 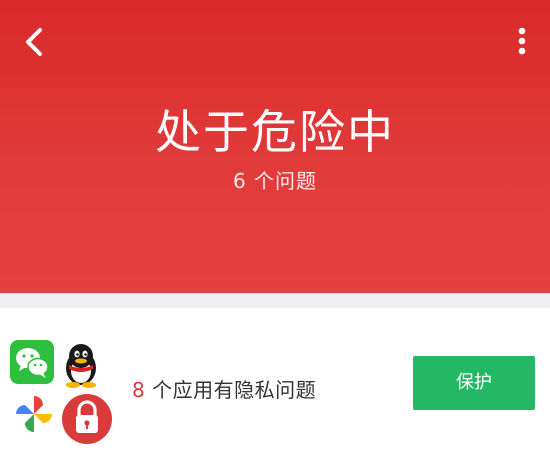 What do you see at coordinates (474, 383) in the screenshot?
I see `protect-button: 保护` at bounding box center [474, 383].